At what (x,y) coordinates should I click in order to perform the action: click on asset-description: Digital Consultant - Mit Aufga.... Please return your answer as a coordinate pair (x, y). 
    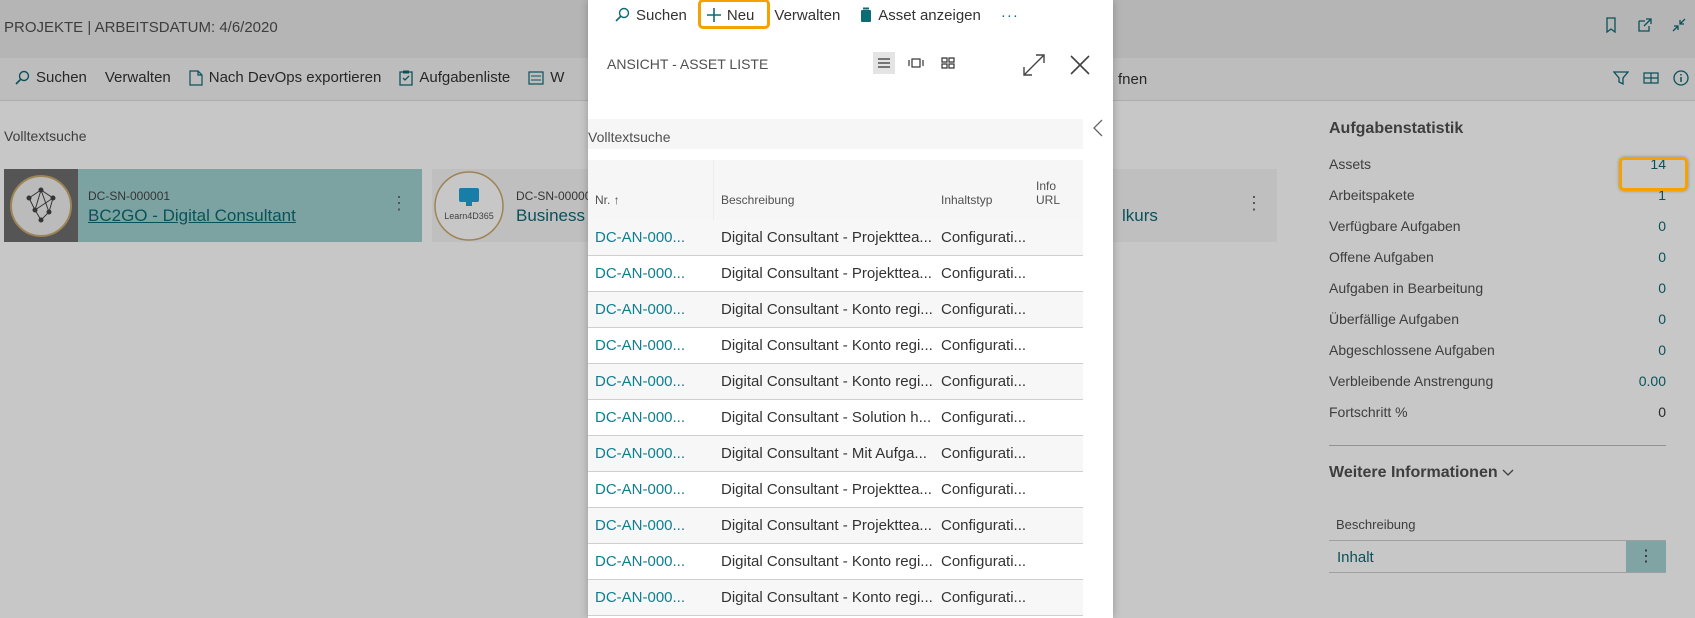
    Looking at the image, I should click on (824, 453).